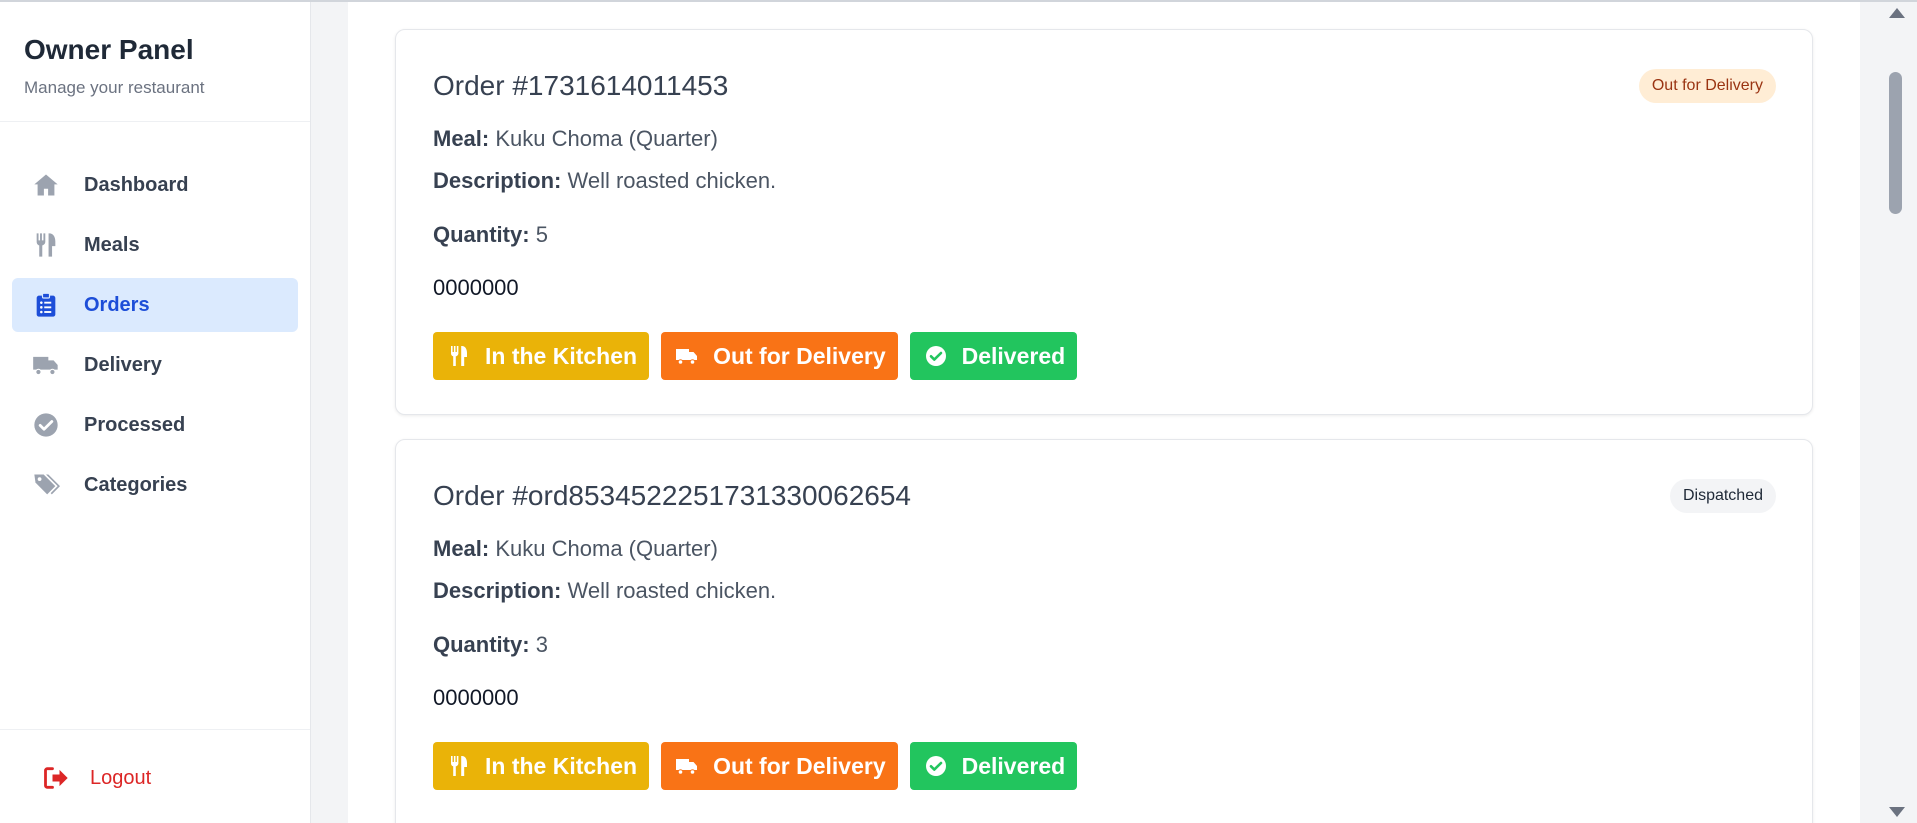  What do you see at coordinates (155, 305) in the screenshot?
I see `sidebar-item-orders: Orders` at bounding box center [155, 305].